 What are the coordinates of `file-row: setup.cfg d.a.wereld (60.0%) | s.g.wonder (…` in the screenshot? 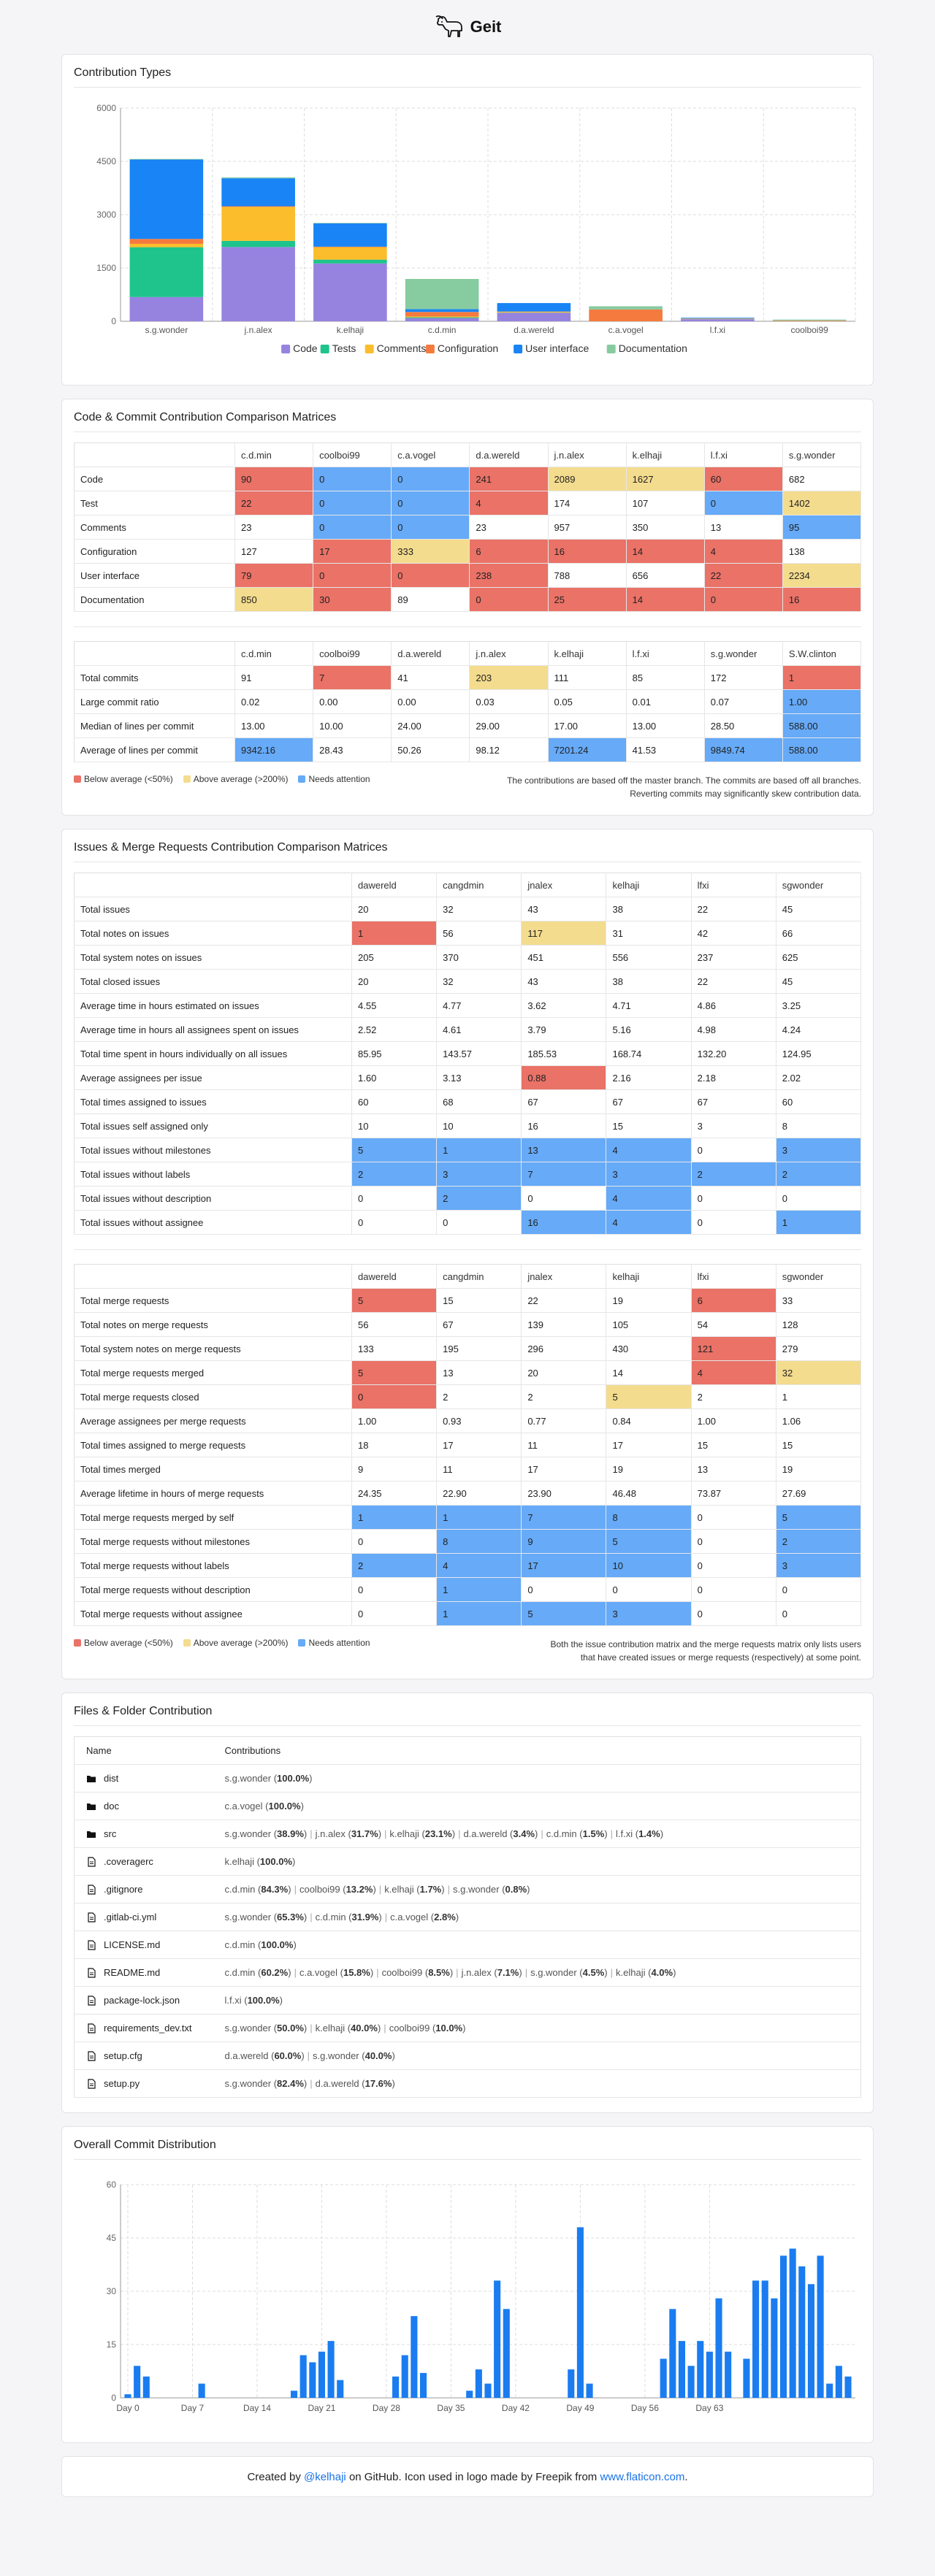 It's located at (467, 2056).